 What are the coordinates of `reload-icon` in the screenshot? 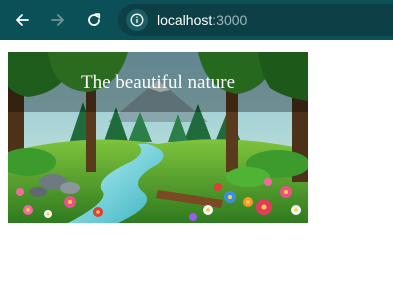 It's located at (94, 19).